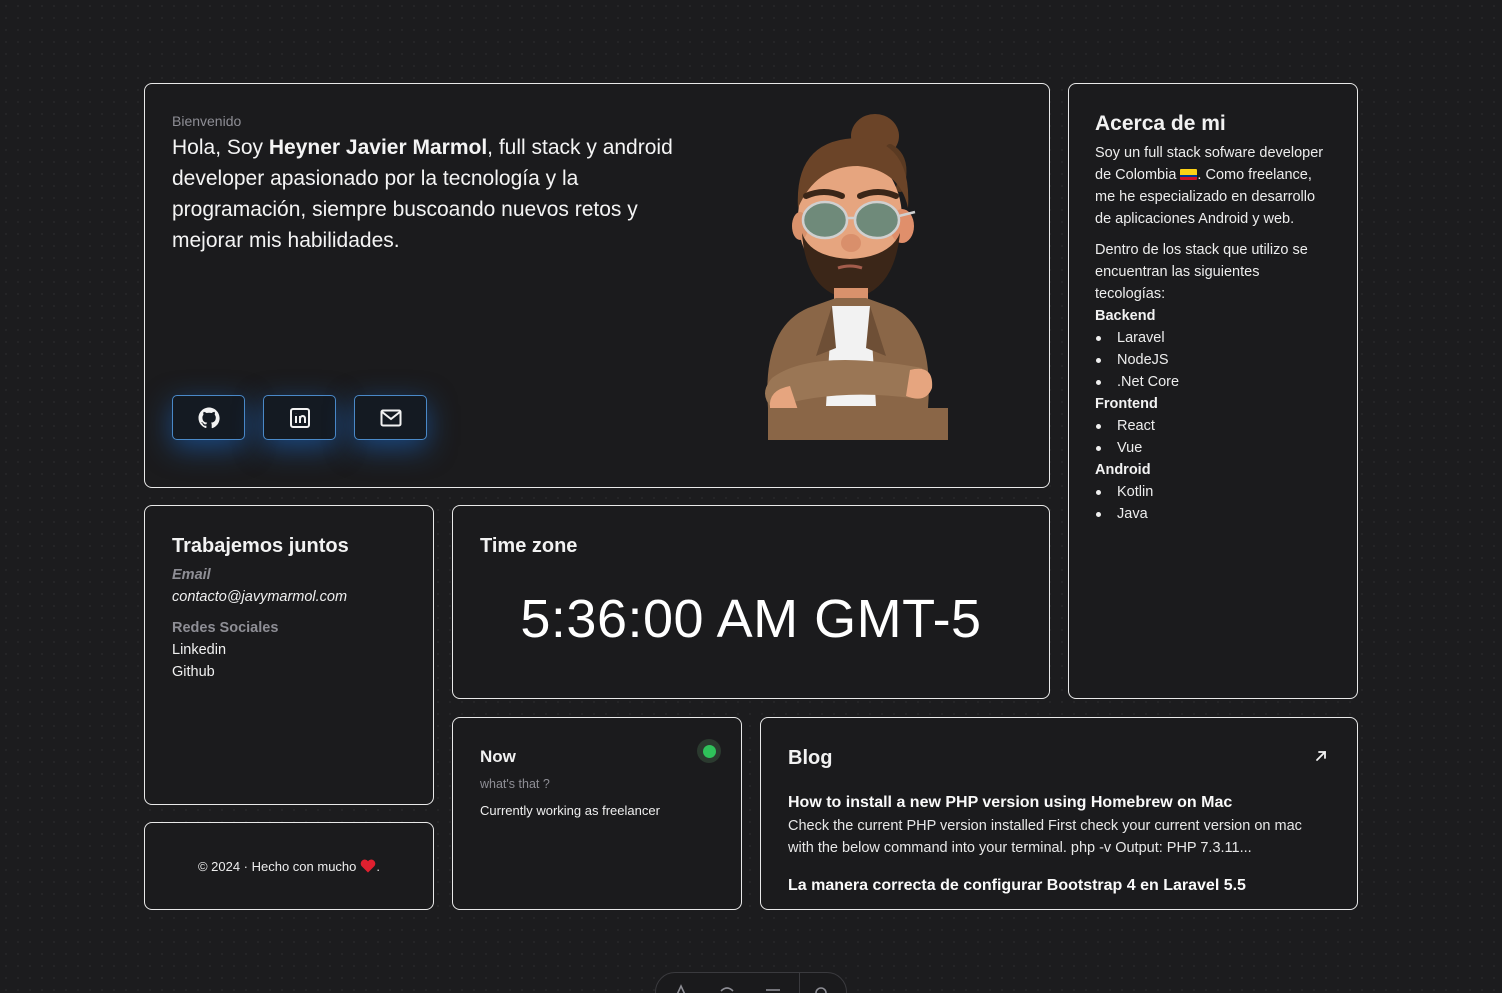 The height and width of the screenshot is (993, 1502). What do you see at coordinates (1213, 448) in the screenshot?
I see `stack-item: Vue` at bounding box center [1213, 448].